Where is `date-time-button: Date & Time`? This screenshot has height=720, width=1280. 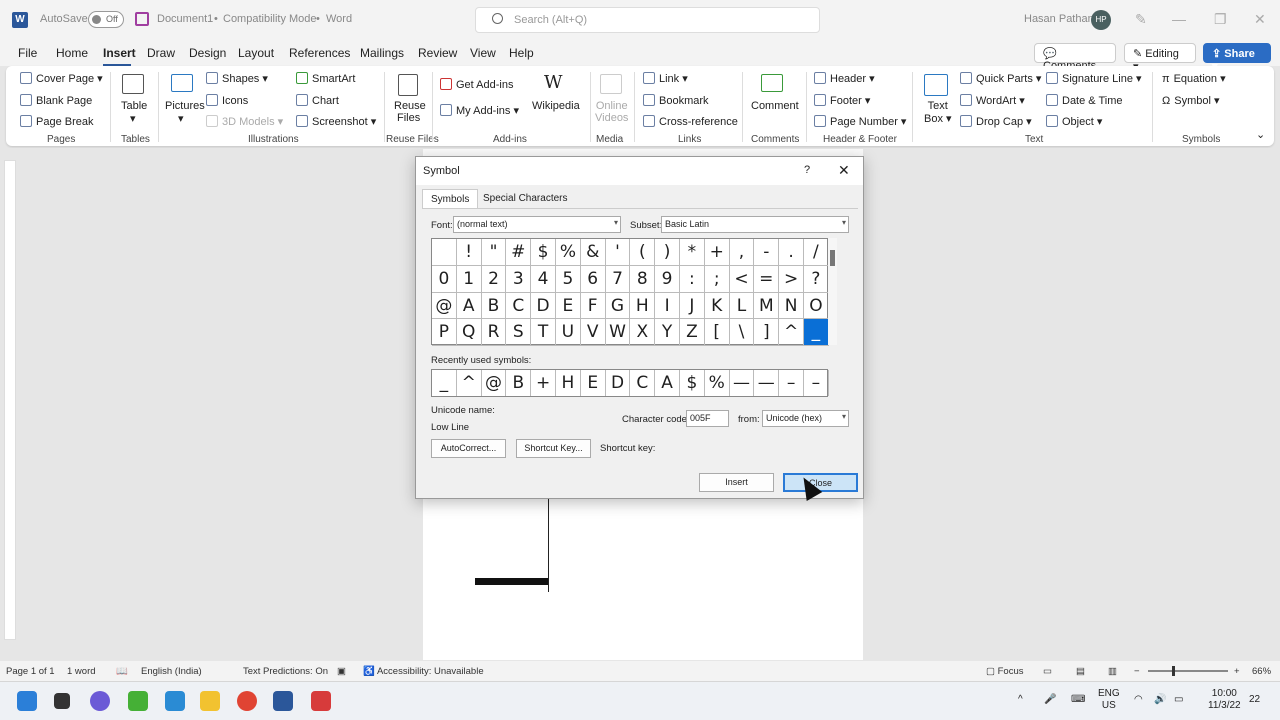 date-time-button: Date & Time is located at coordinates (1084, 100).